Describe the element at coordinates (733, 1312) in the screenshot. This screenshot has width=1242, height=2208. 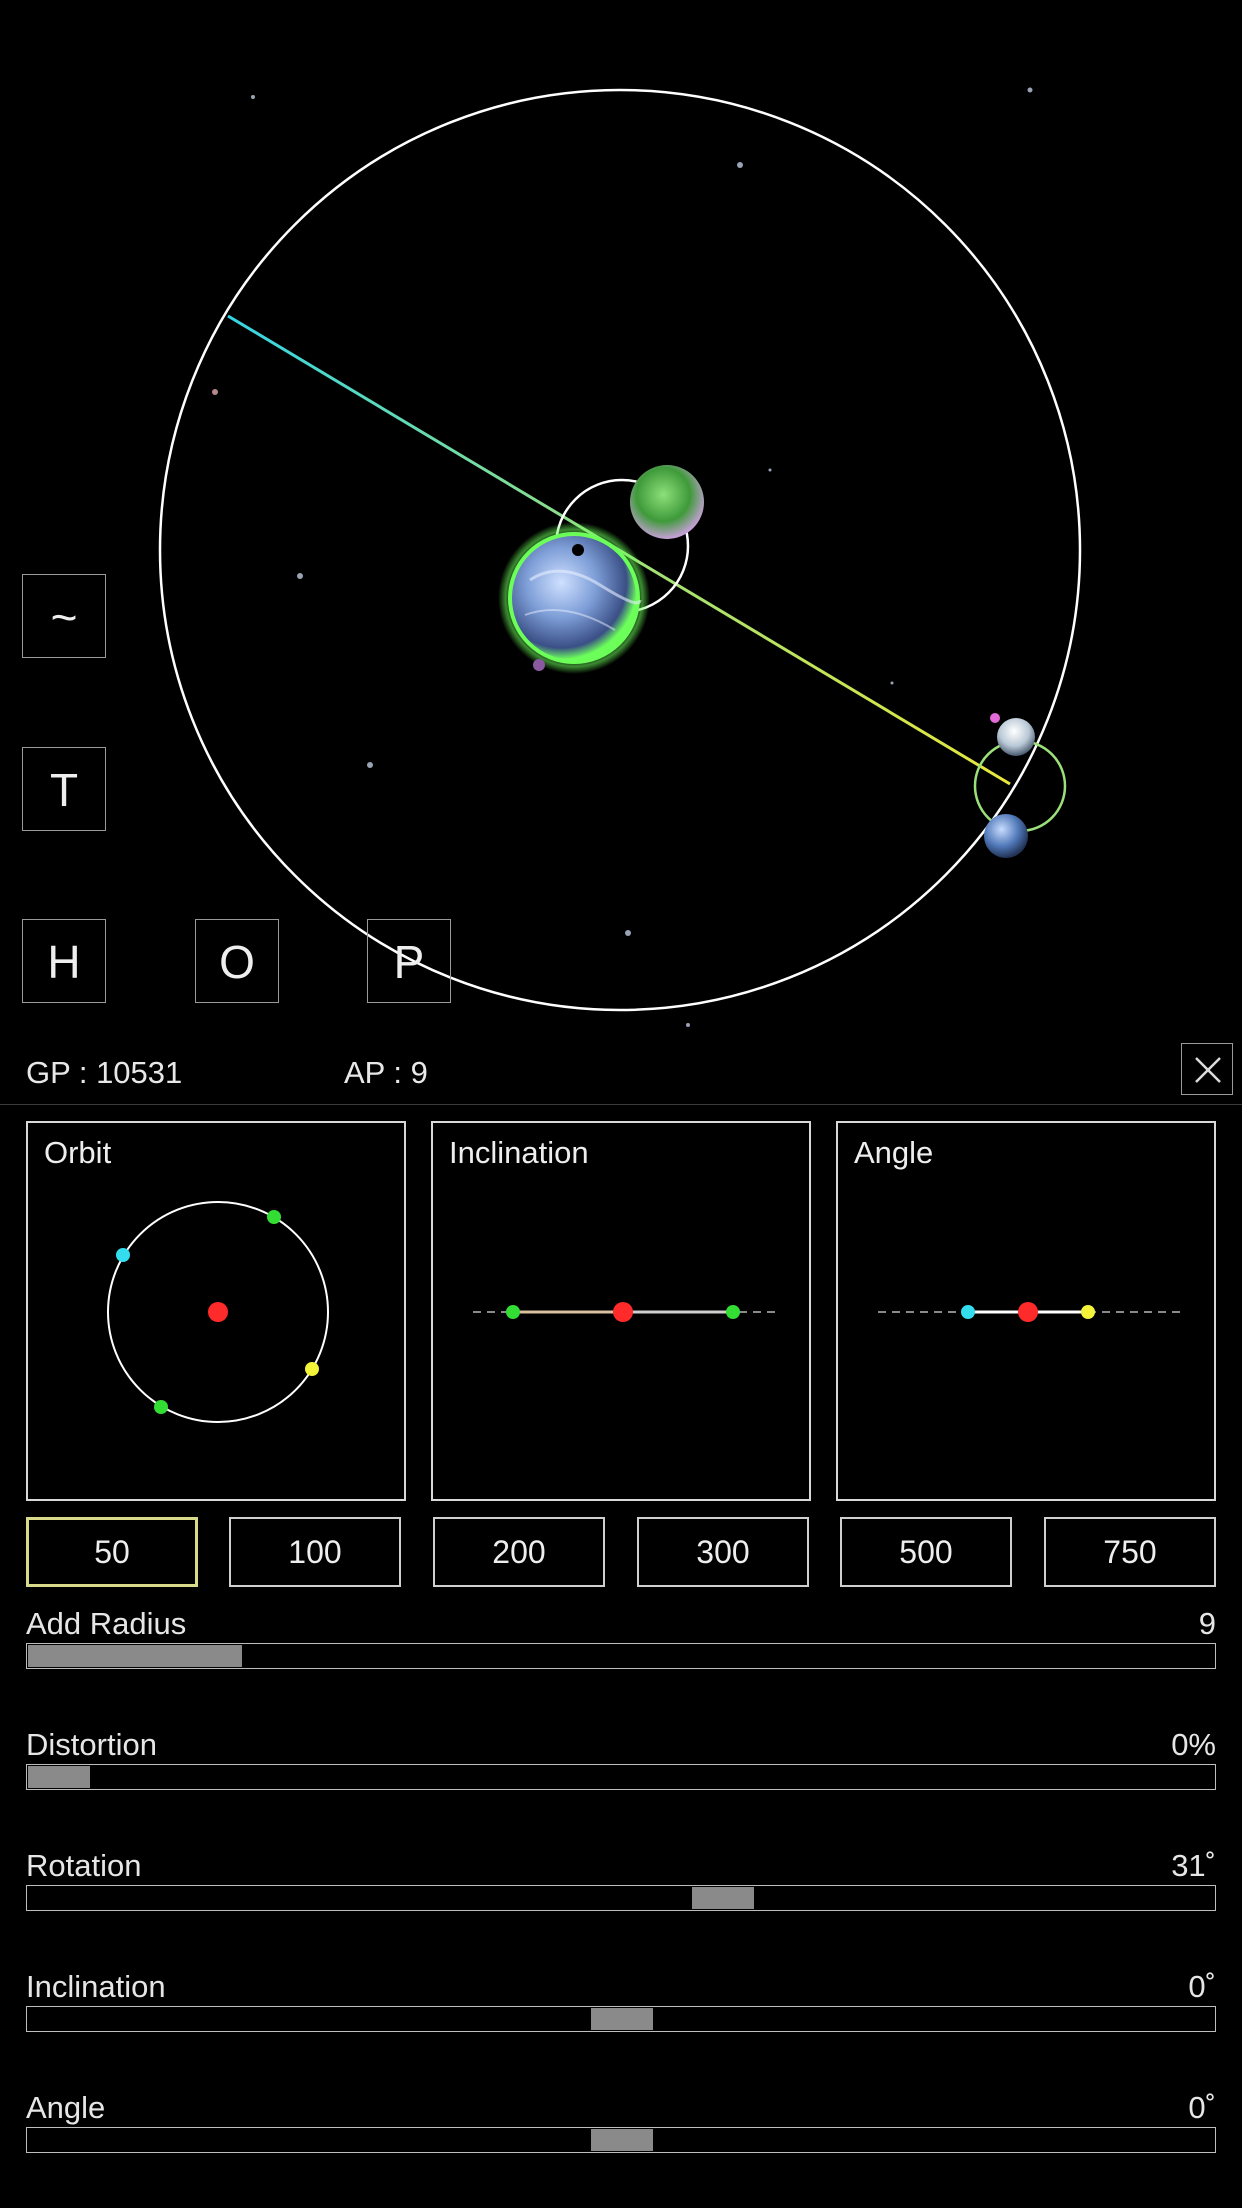
I see `inclination-right-marker` at that location.